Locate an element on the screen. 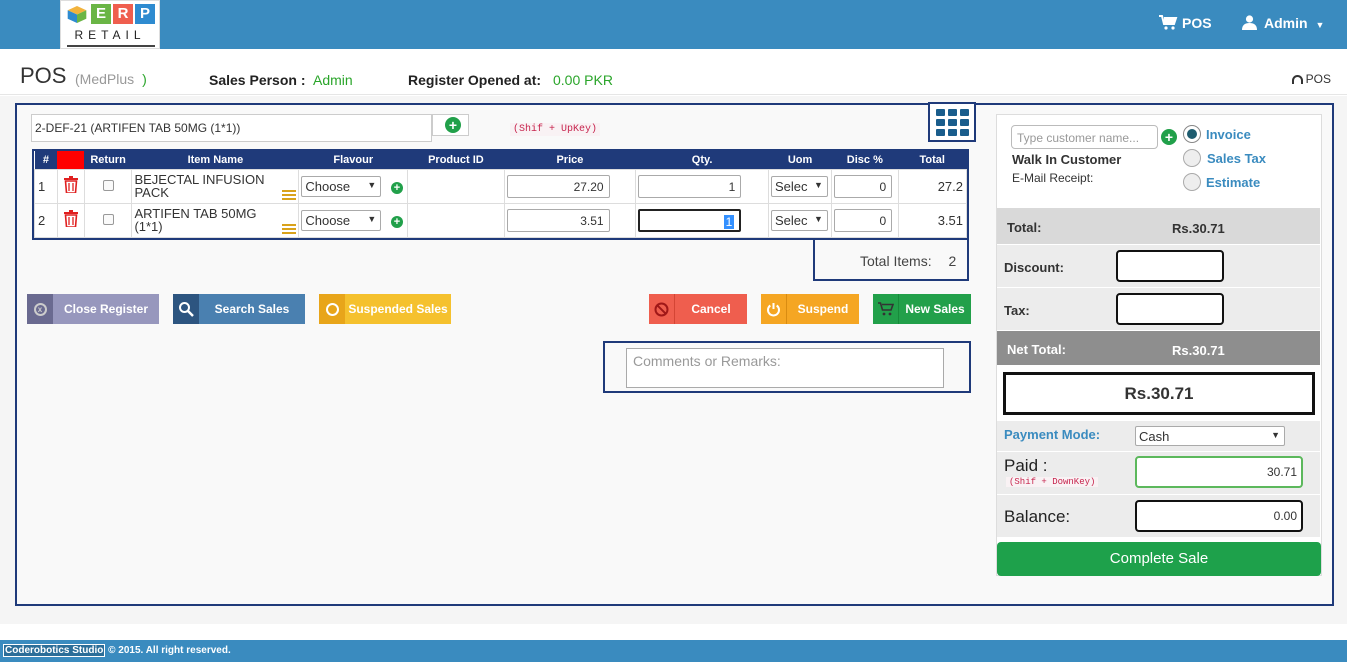  nav-pos-link: POS is located at coordinates (1185, 23).